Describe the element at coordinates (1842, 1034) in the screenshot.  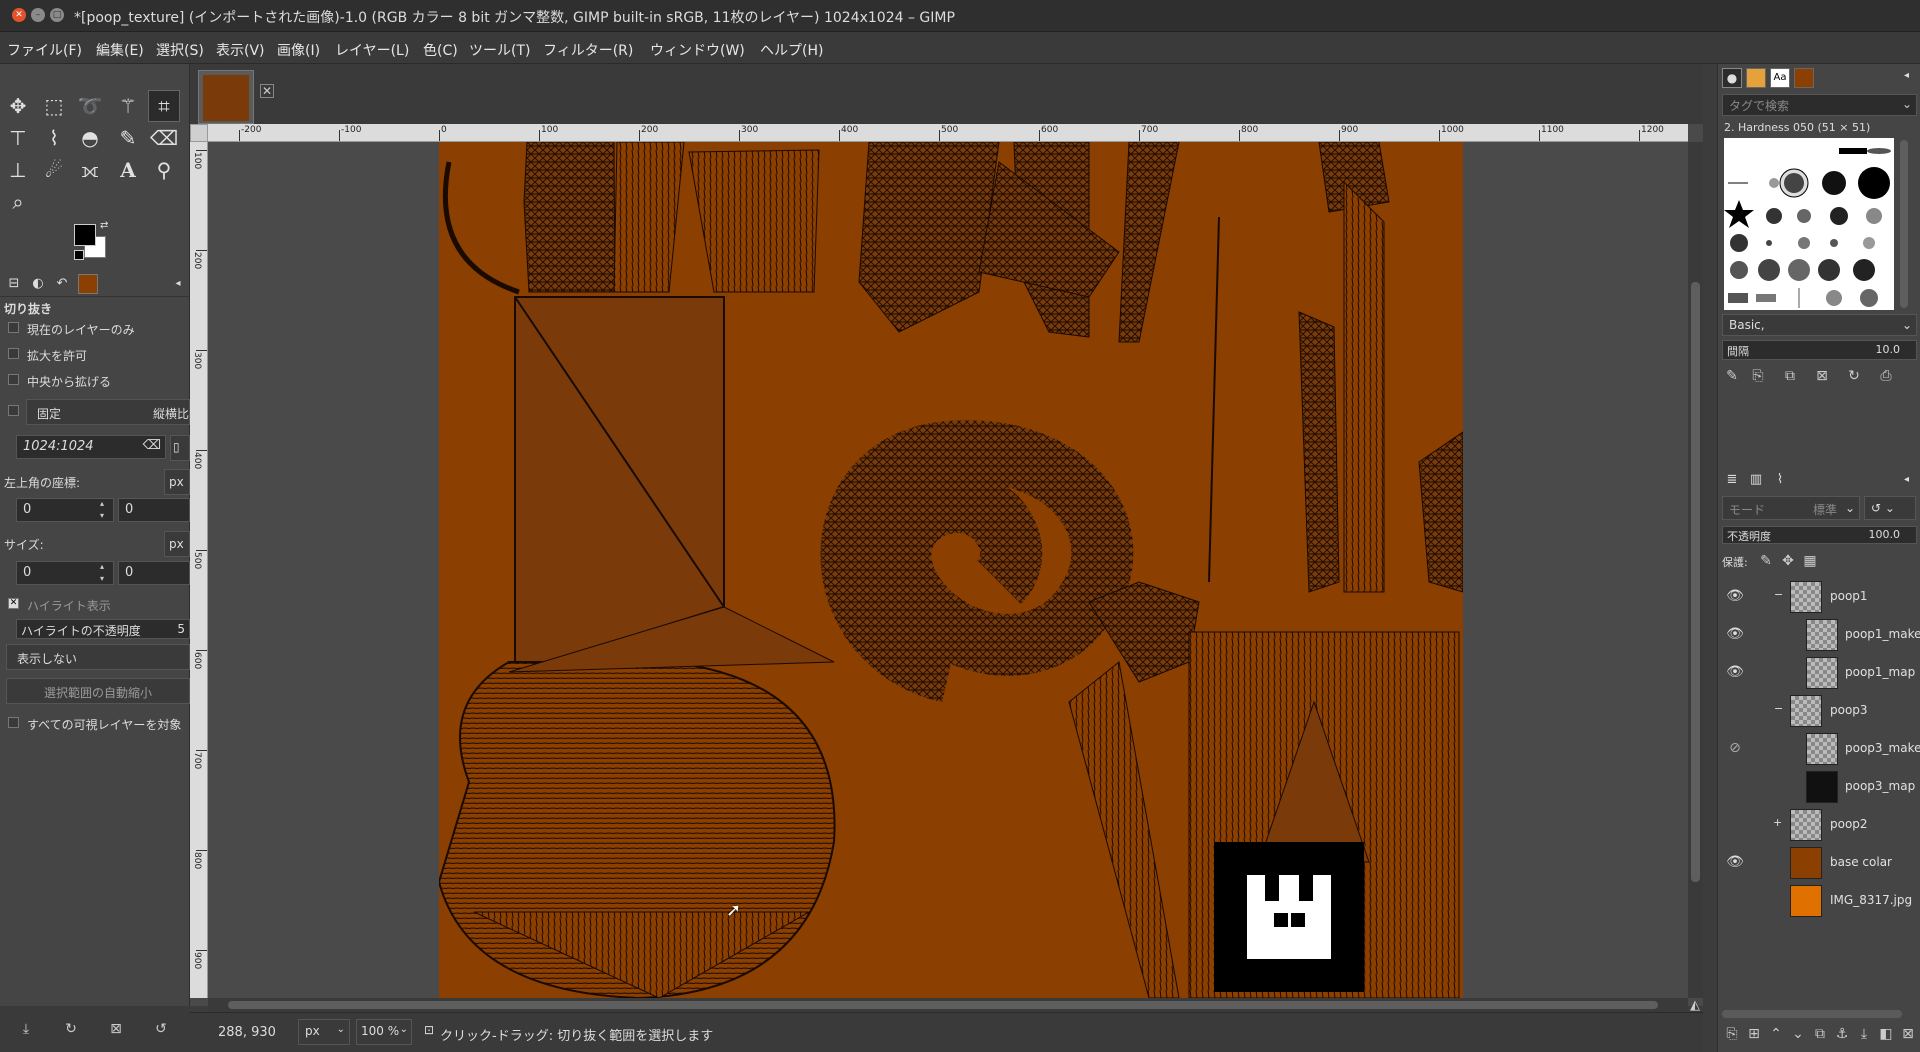
I see `anchor-layer-icon: ⚓` at that location.